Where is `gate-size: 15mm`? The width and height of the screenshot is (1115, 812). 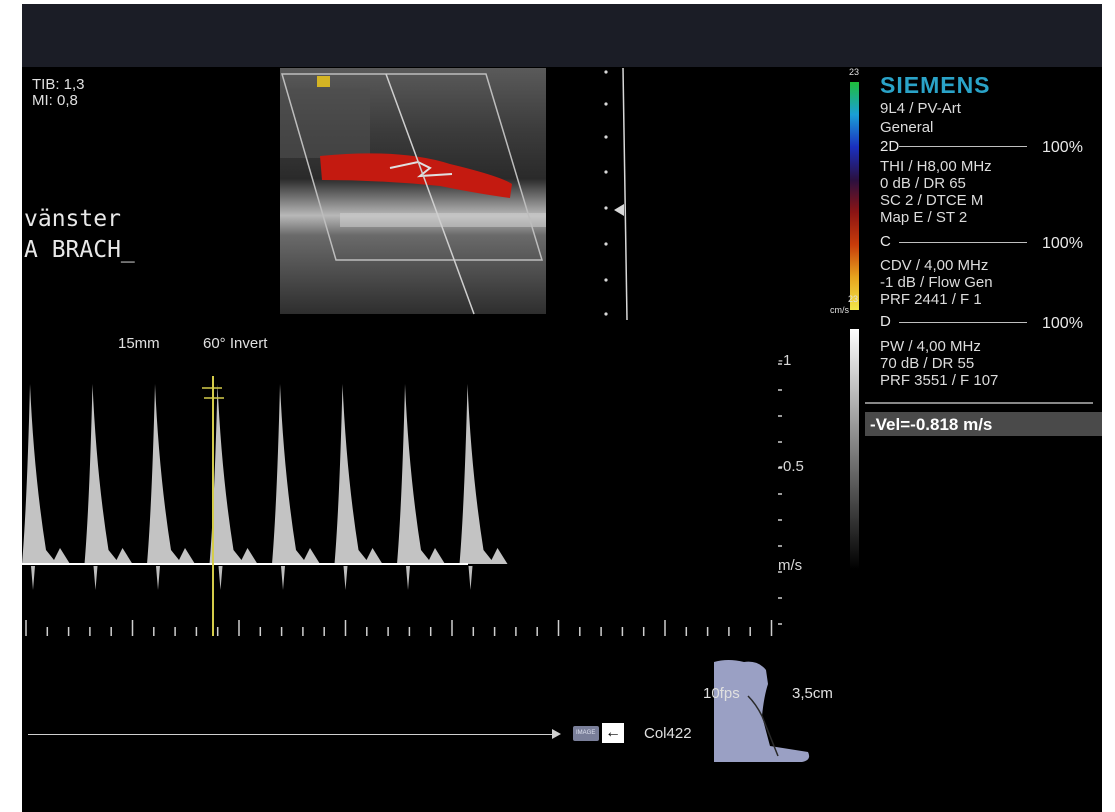
gate-size: 15mm is located at coordinates (139, 343).